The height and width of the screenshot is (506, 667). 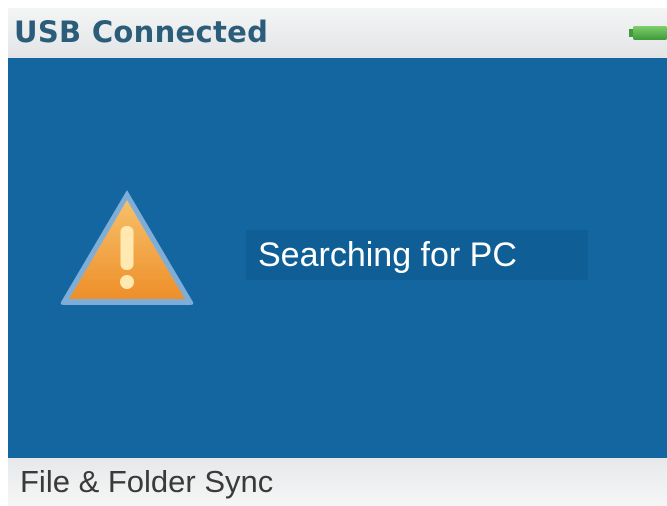 I want to click on footer-bar: File & Folder Sync, so click(x=337, y=482).